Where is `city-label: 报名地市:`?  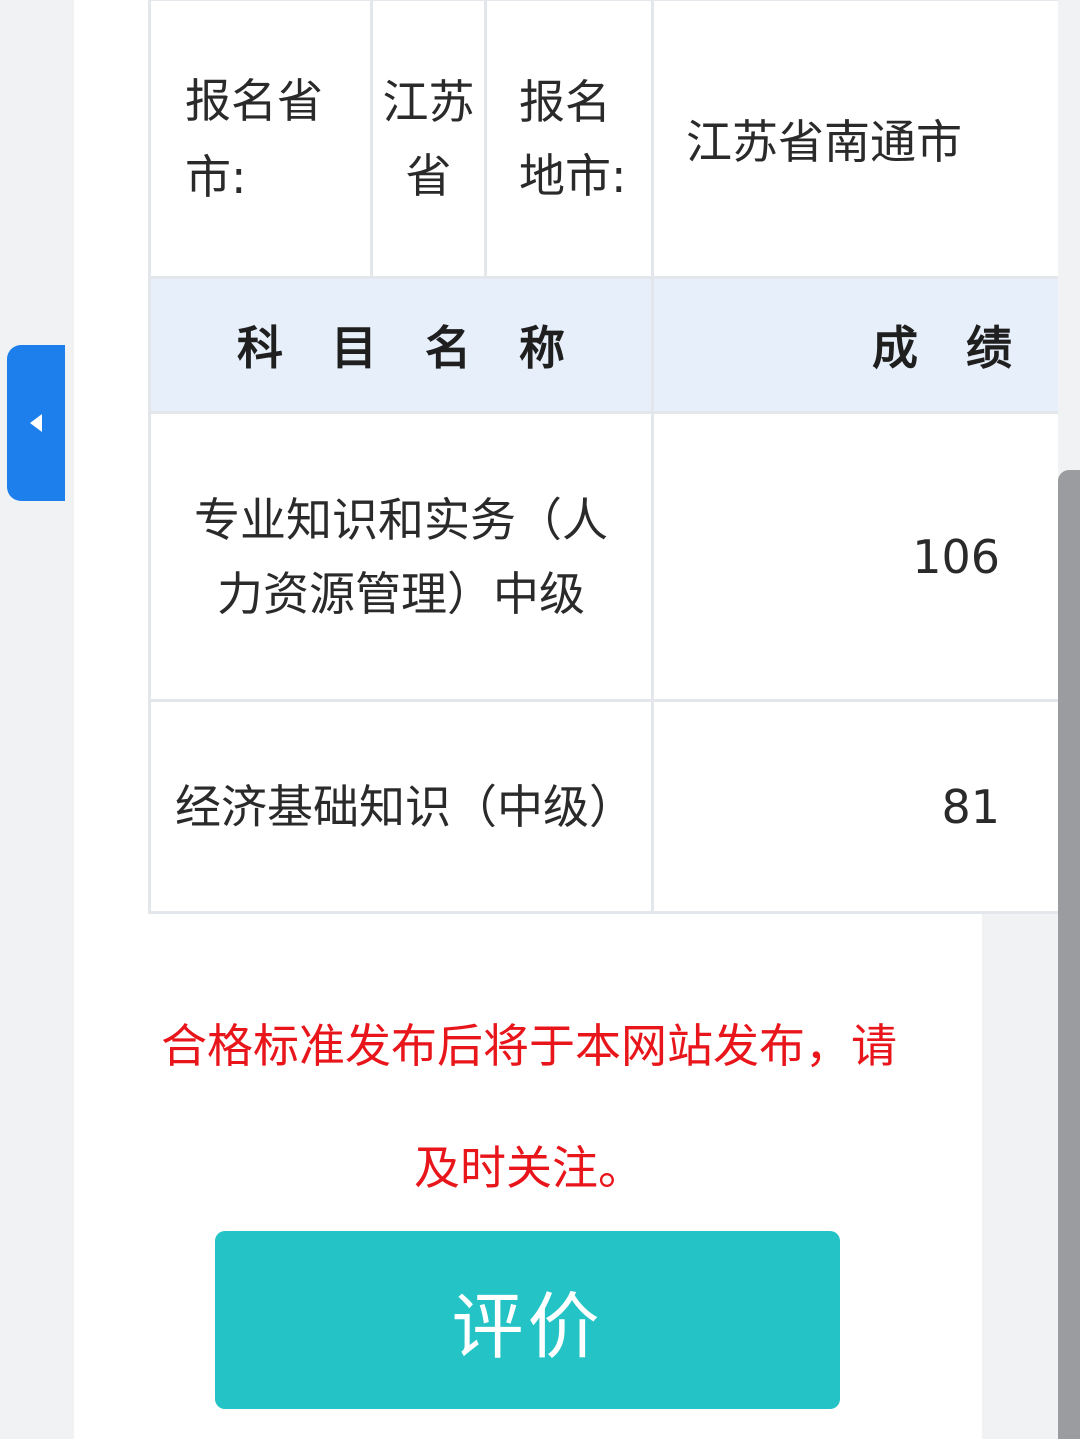 city-label: 报名地市: is located at coordinates (569, 139).